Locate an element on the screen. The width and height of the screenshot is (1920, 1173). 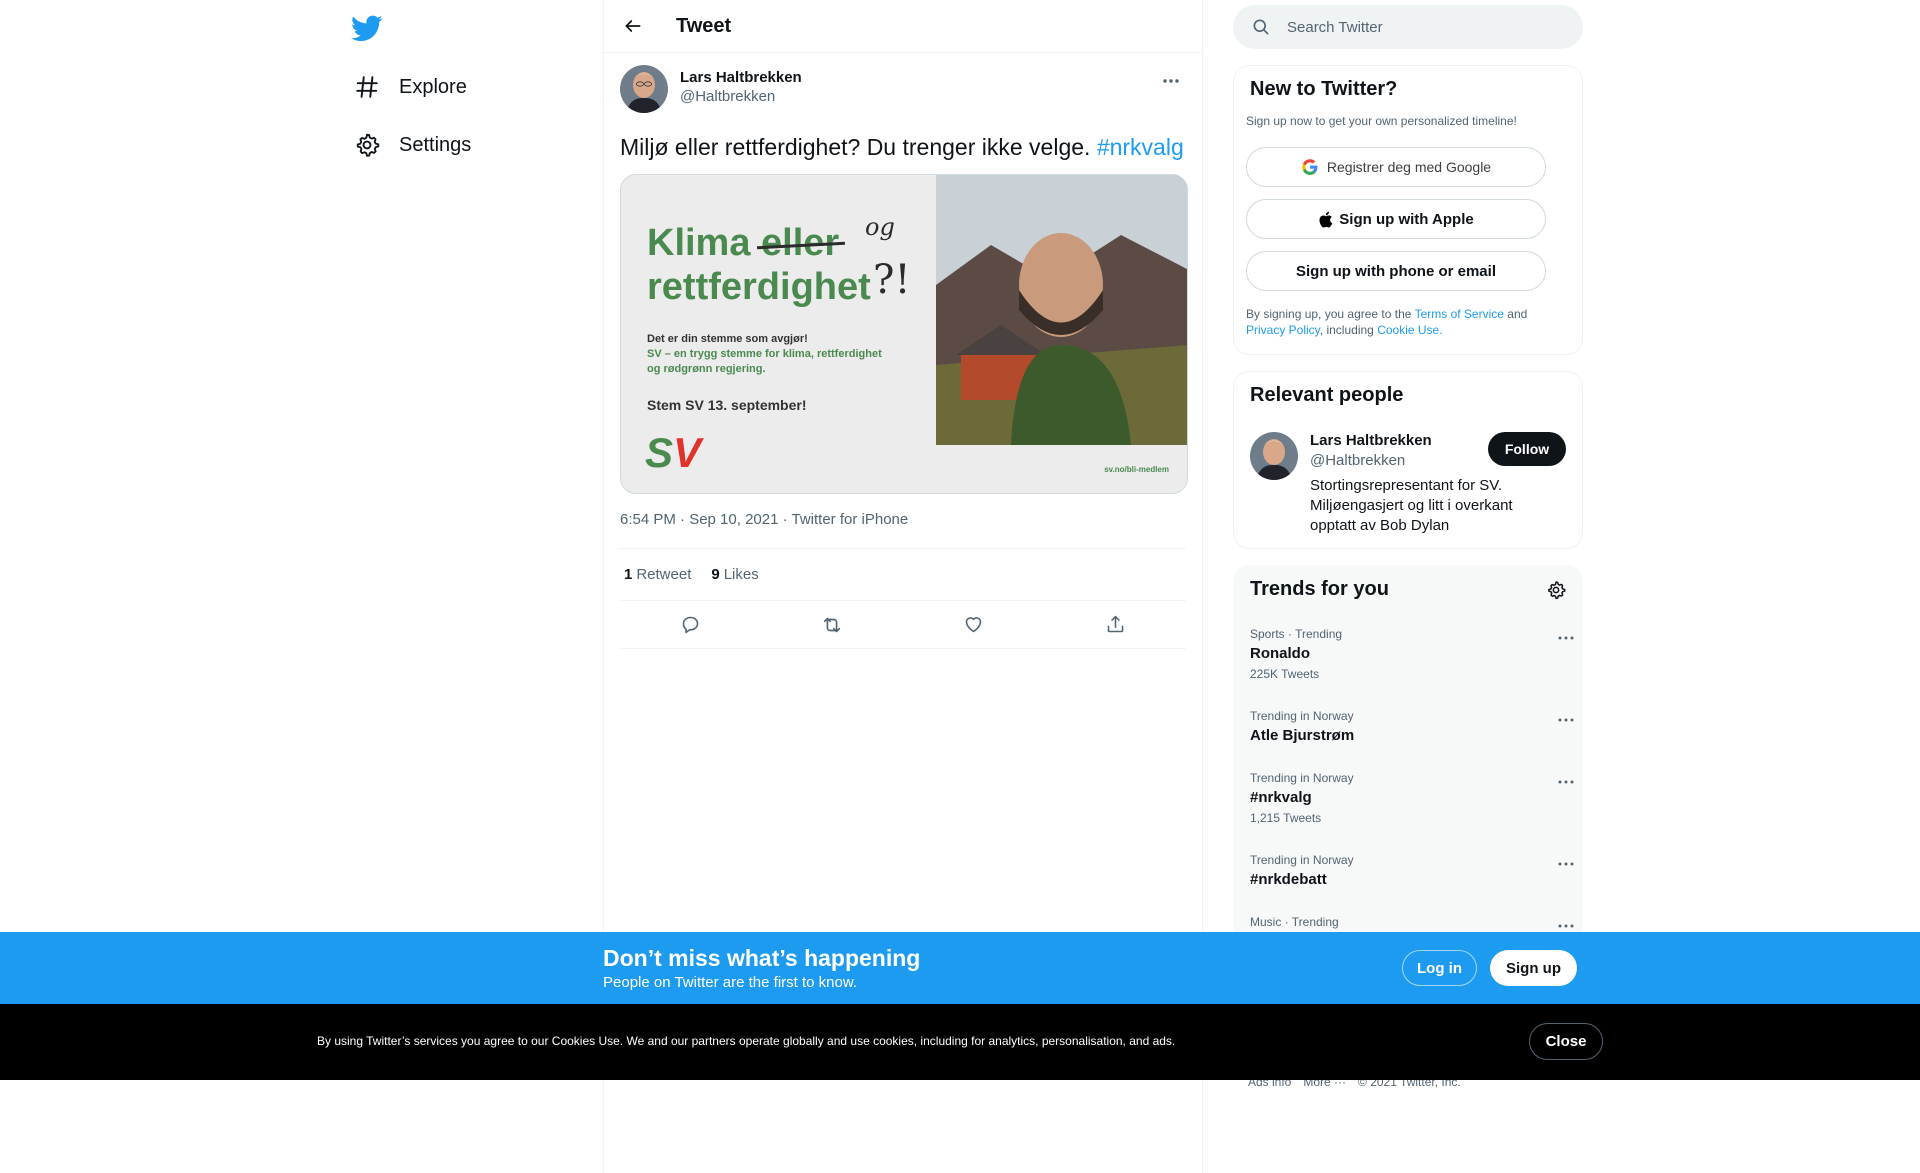
trend-item: Music · Trending is located at coordinates (1412, 922).